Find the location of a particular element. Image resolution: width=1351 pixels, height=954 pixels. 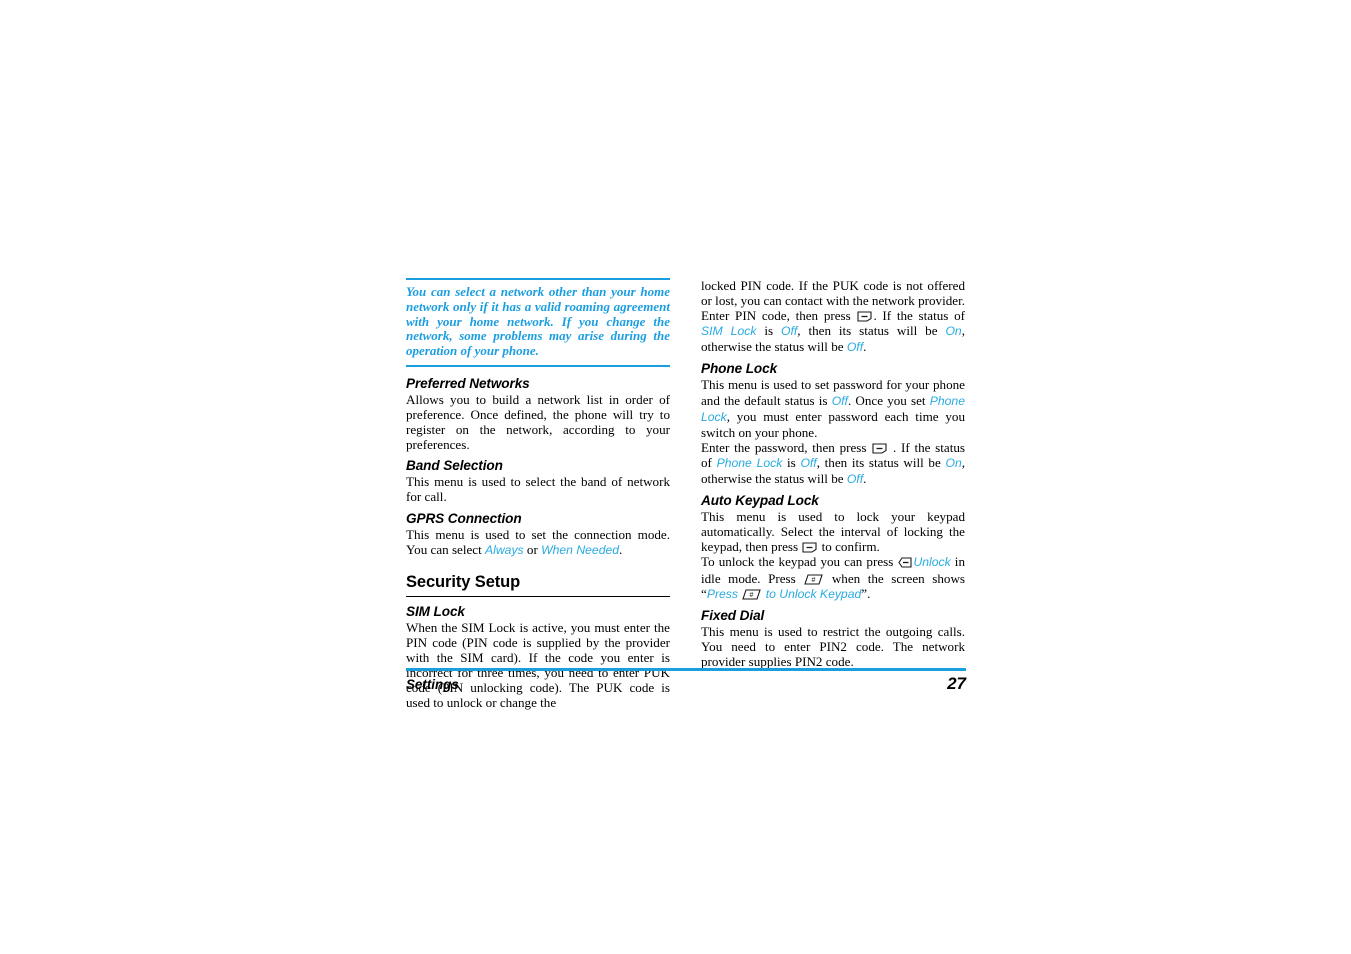

heading-preferred-networks: Preferred Networks is located at coordinates (468, 383).